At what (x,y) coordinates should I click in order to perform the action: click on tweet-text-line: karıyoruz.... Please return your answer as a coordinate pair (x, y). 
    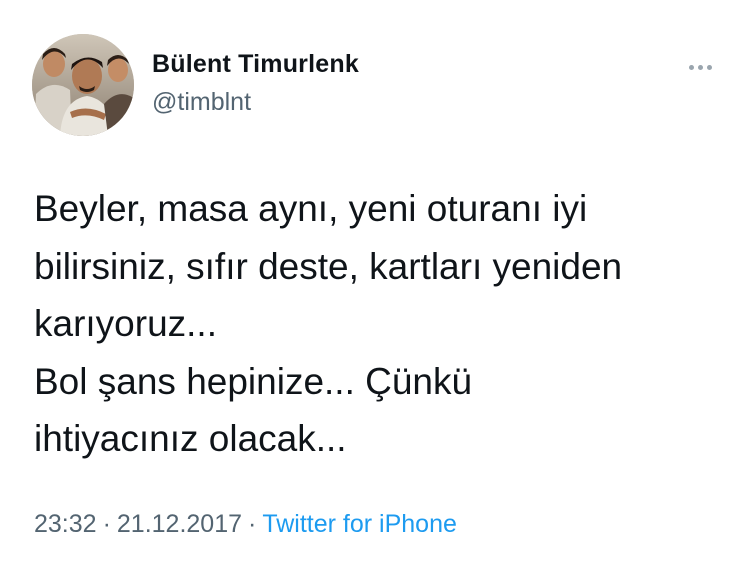
    Looking at the image, I should click on (125, 323).